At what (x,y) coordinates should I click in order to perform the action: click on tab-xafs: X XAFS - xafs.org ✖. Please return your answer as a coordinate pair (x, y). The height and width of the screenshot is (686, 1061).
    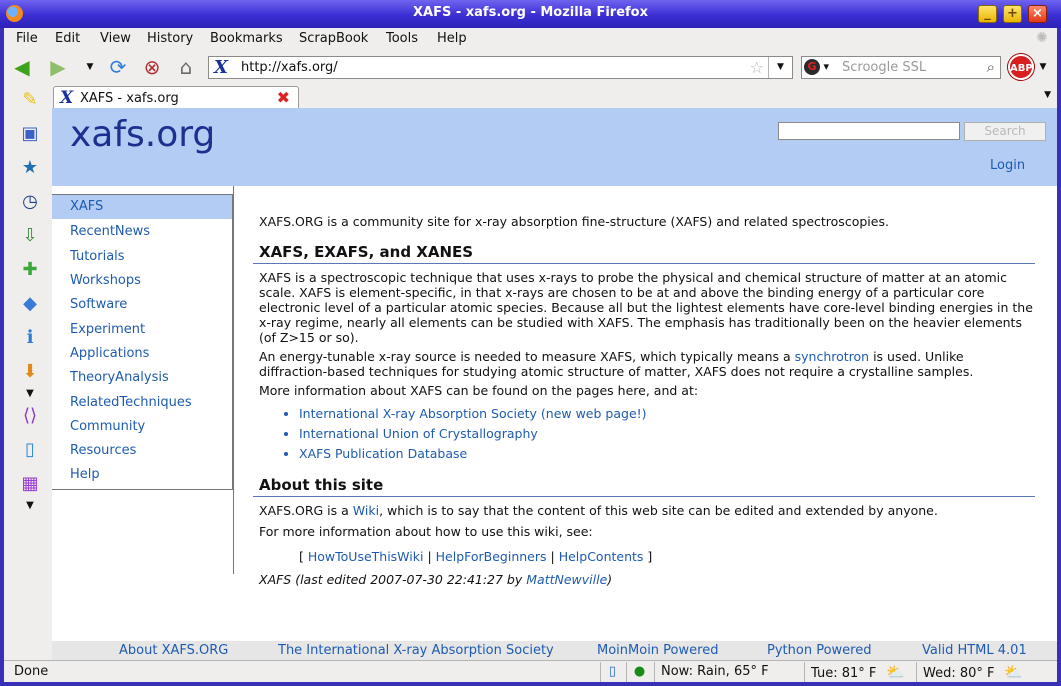
    Looking at the image, I should click on (176, 97).